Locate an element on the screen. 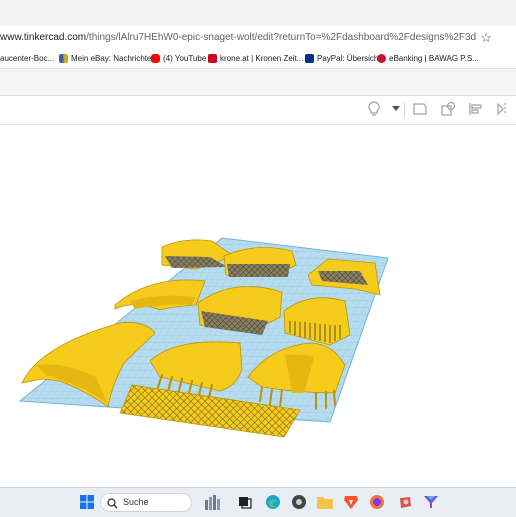 Image resolution: width=516 pixels, height=517 pixels. file-explorer-icon is located at coordinates (325, 502).